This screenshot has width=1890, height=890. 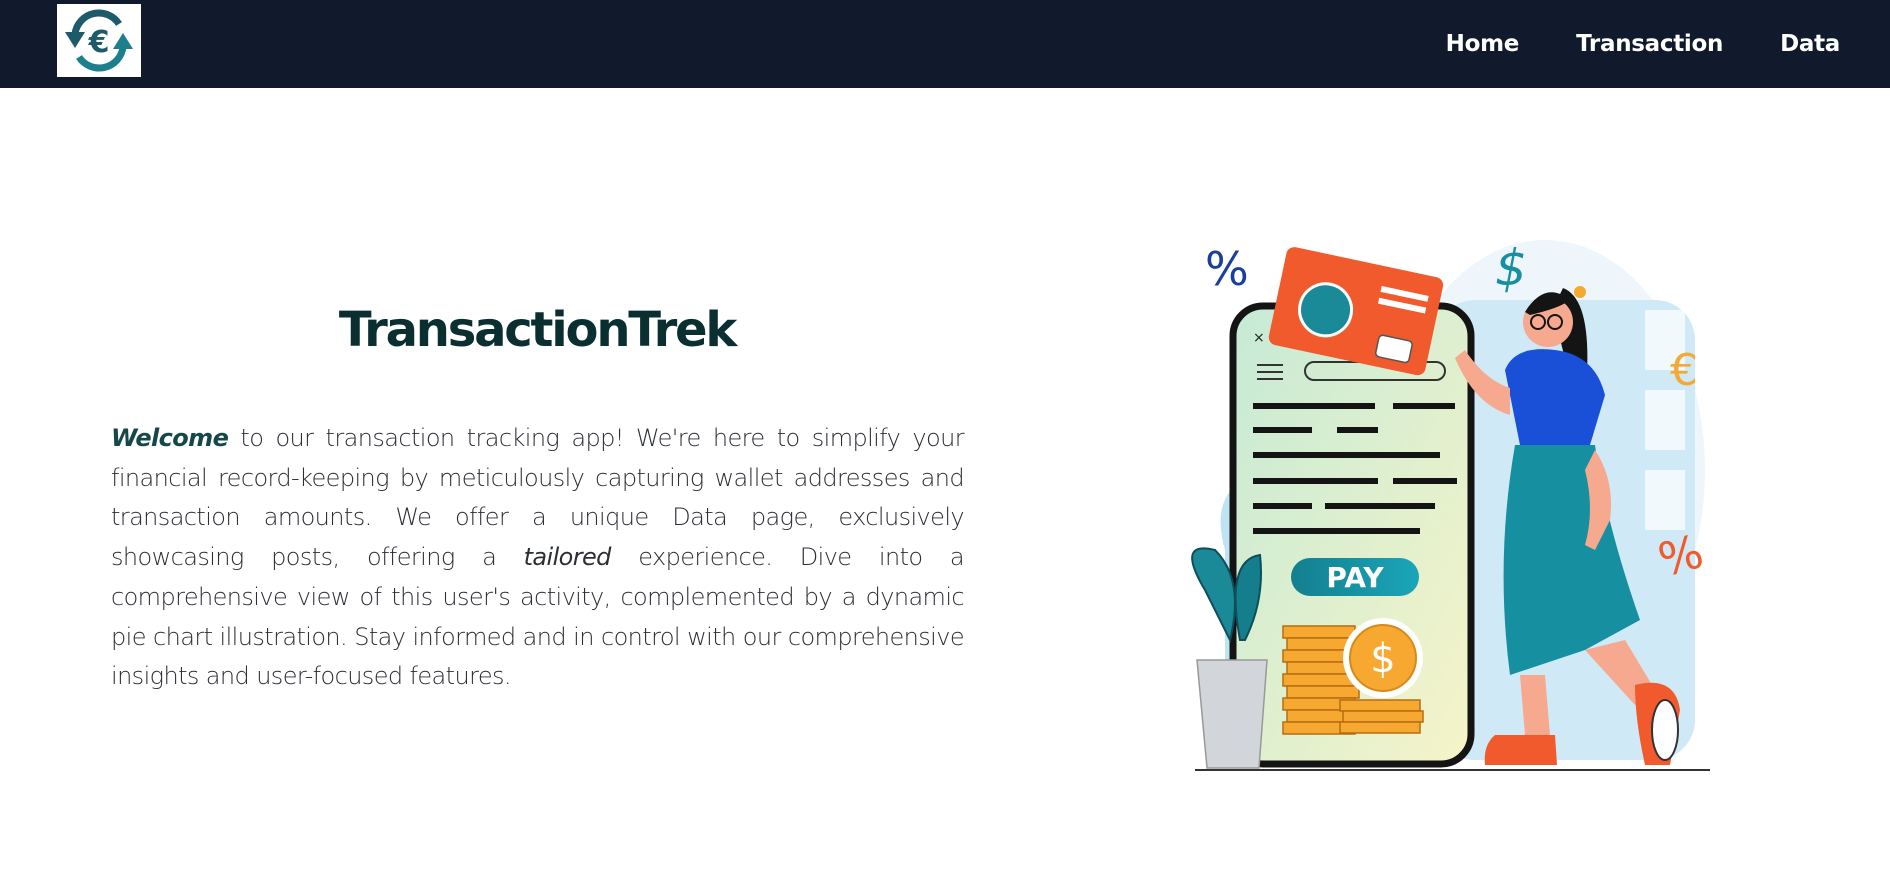 What do you see at coordinates (1227, 269) in the screenshot?
I see `percent-symbol-left: %` at bounding box center [1227, 269].